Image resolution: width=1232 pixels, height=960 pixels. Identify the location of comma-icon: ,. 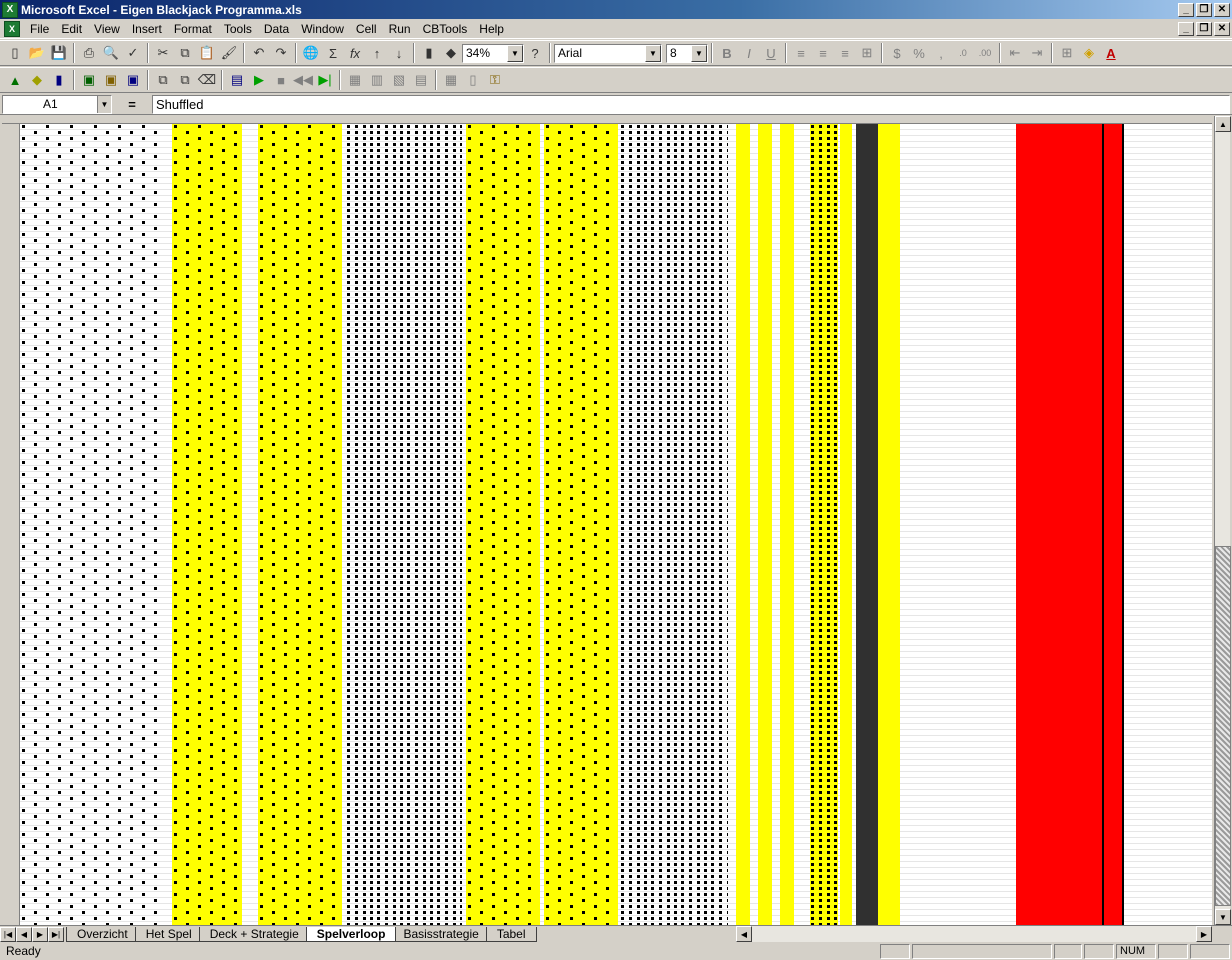
(941, 53).